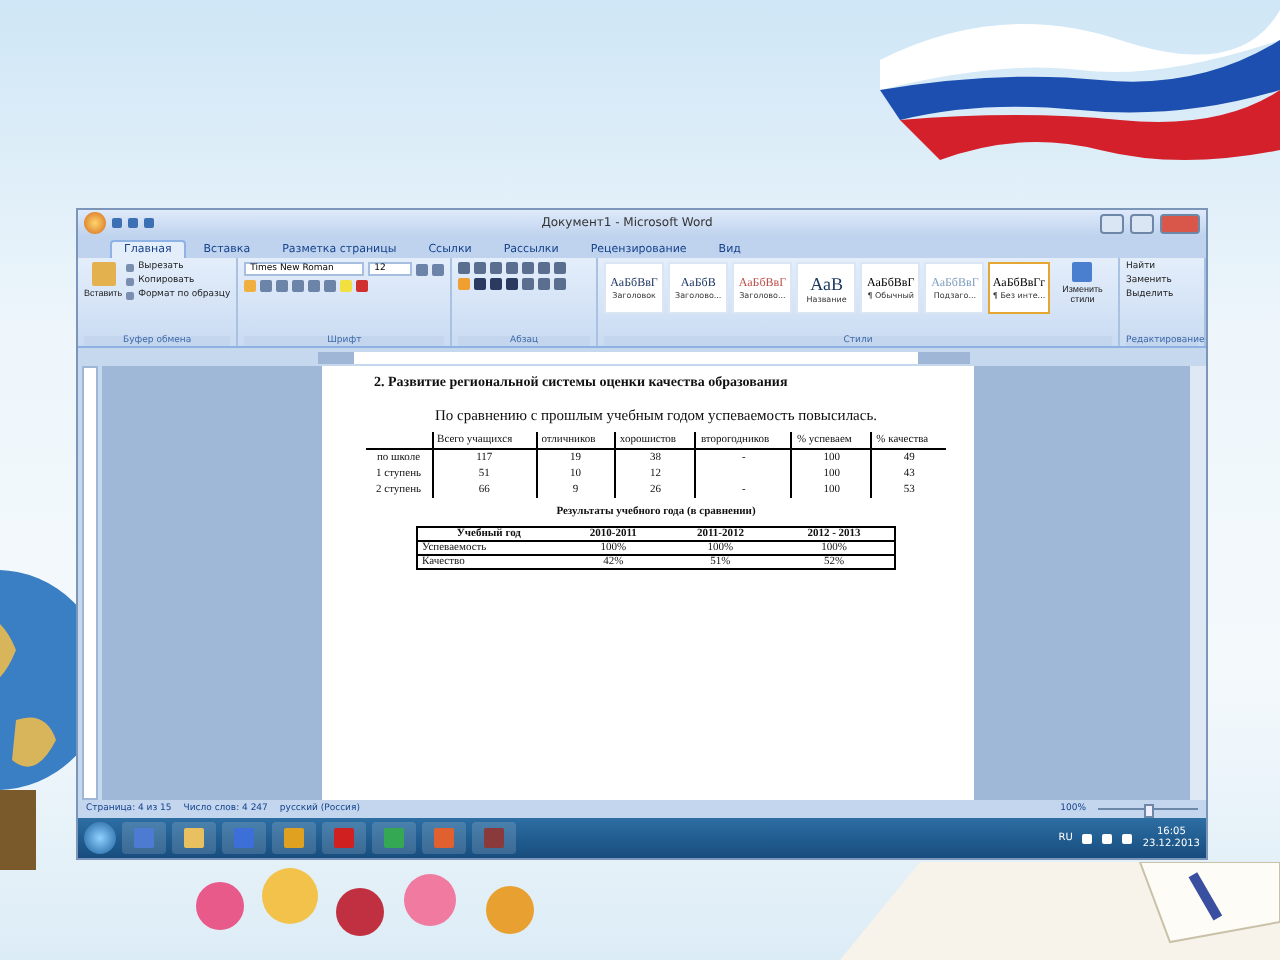 The height and width of the screenshot is (960, 1280). Describe the element at coordinates (1180, 223) in the screenshot. I see `close-button` at that location.